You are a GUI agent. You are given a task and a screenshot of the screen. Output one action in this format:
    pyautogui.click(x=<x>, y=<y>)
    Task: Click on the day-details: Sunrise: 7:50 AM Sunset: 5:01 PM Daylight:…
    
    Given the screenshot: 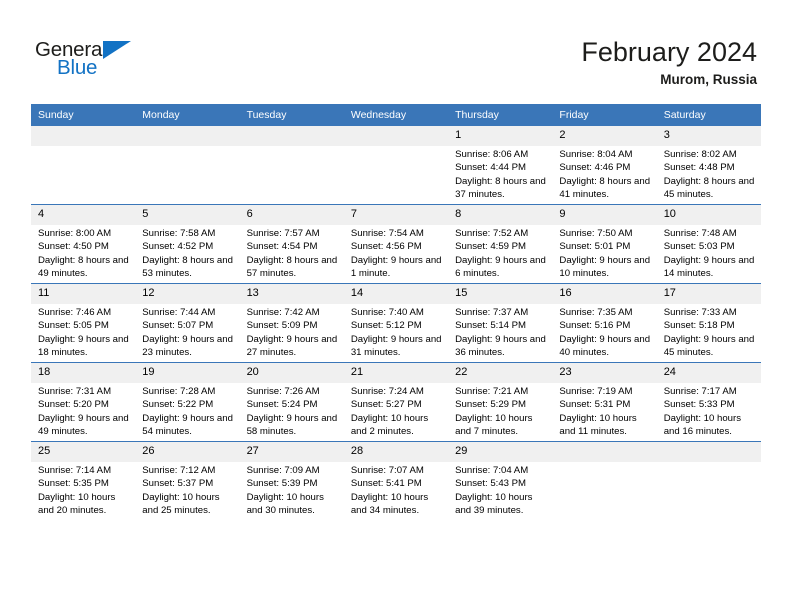 What is the action you would take?
    pyautogui.click(x=604, y=253)
    